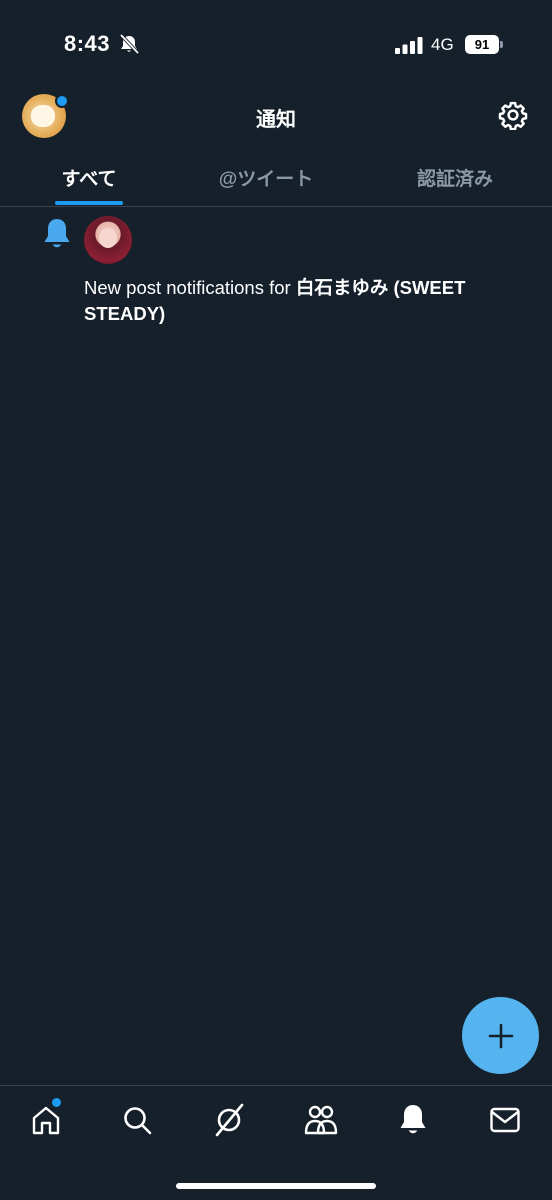 This screenshot has width=552, height=1200. I want to click on mail-icon, so click(505, 1120).